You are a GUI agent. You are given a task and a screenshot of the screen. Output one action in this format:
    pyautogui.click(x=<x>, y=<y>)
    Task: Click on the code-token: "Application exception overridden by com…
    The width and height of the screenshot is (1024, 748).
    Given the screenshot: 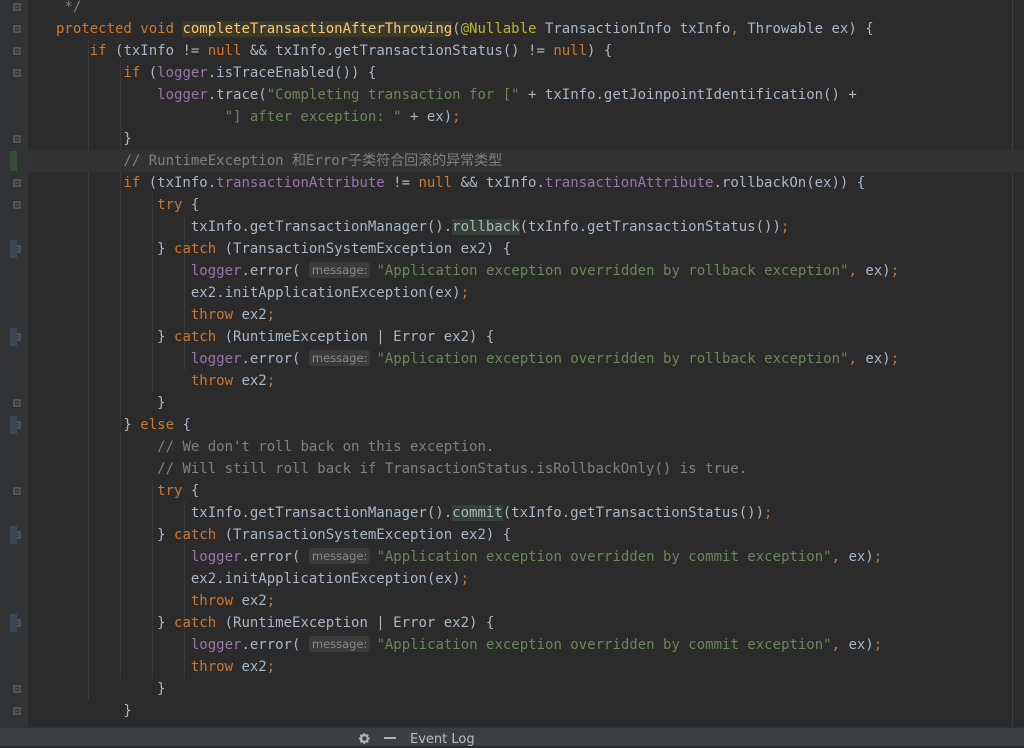 What is the action you would take?
    pyautogui.click(x=604, y=557)
    